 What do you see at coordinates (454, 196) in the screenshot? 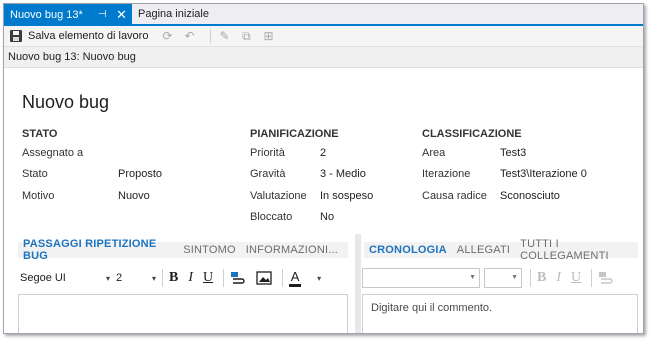
I see `field-label-causa-radice: Causa radice` at bounding box center [454, 196].